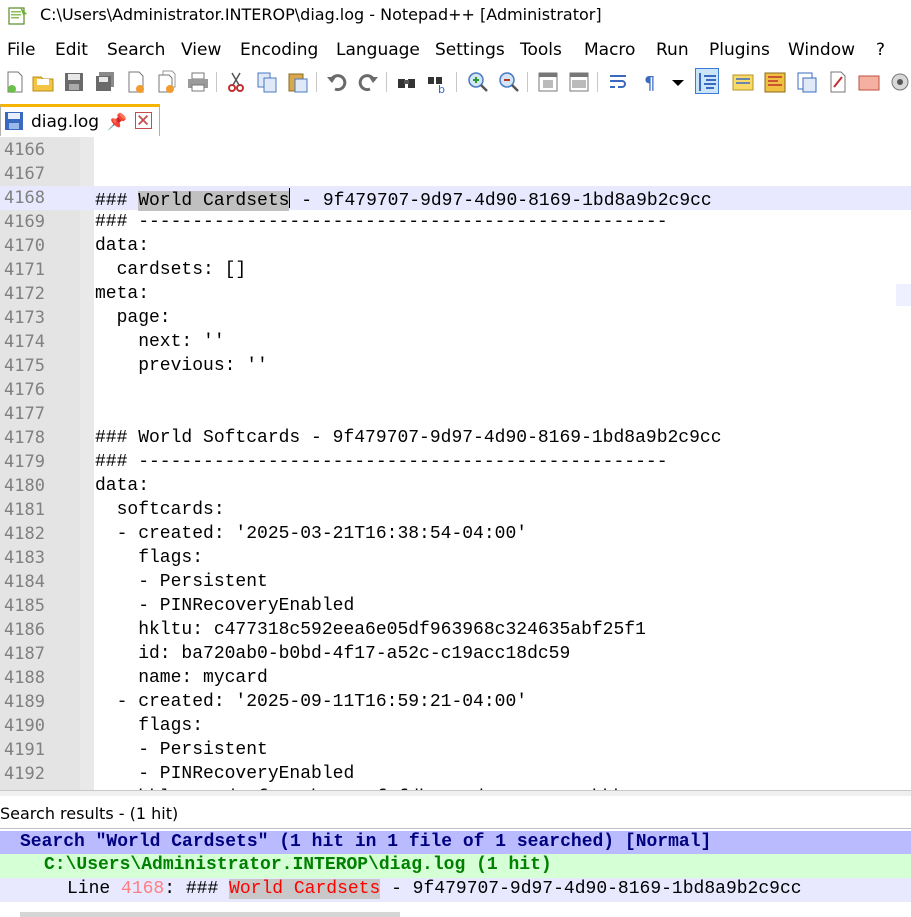  What do you see at coordinates (619, 82) in the screenshot?
I see `word-wrap-icon` at bounding box center [619, 82].